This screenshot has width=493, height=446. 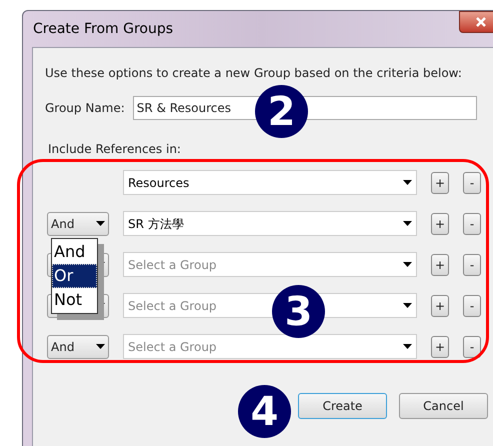 I want to click on include-label: Include References in:, so click(x=115, y=149).